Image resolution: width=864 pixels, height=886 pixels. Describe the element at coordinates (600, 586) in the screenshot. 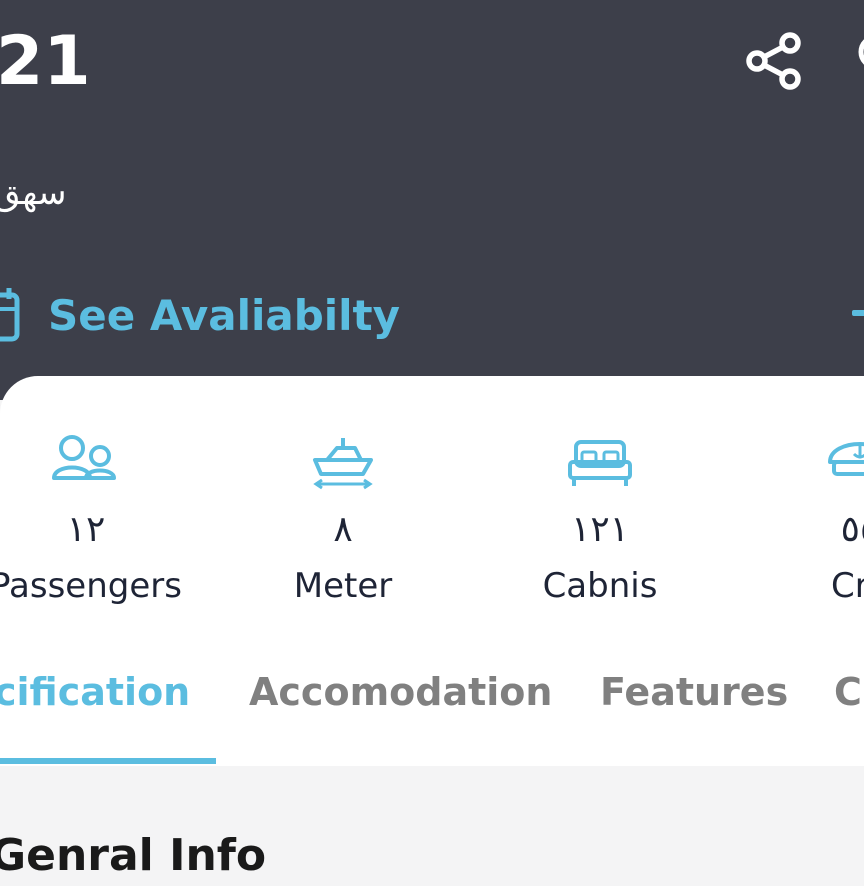

I see `cabins-label: Cabnis` at that location.